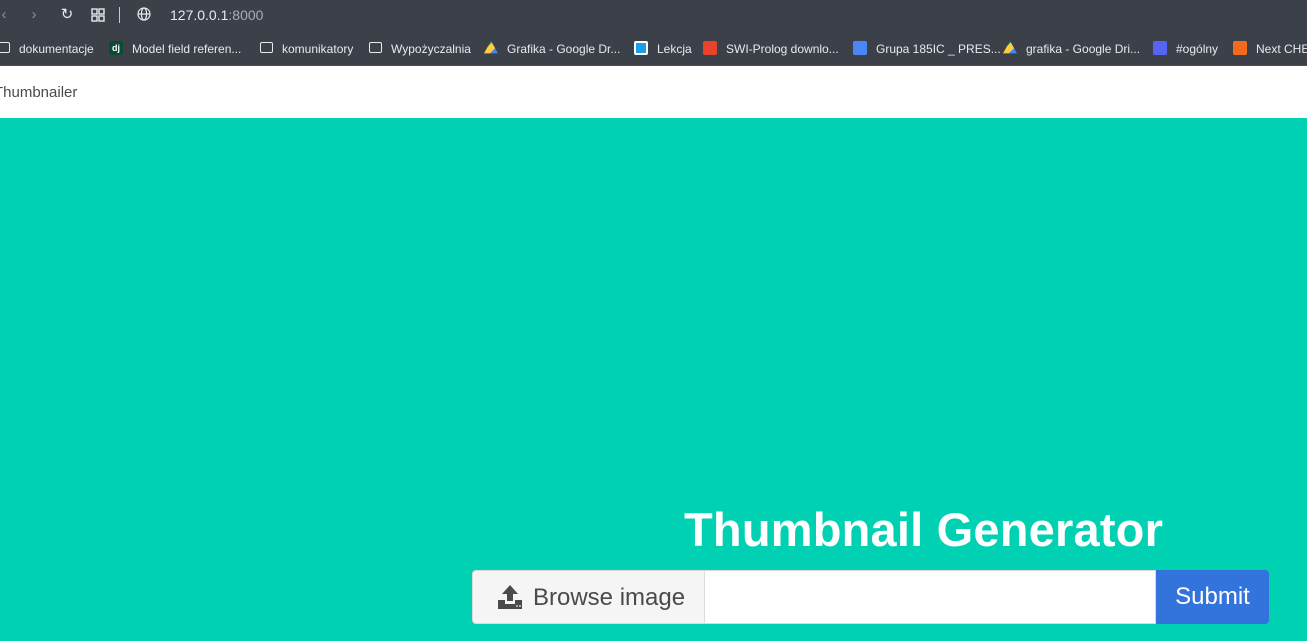 The image size is (1307, 641). What do you see at coordinates (1281, 48) in the screenshot?
I see `bookmark-label: Next CHE` at bounding box center [1281, 48].